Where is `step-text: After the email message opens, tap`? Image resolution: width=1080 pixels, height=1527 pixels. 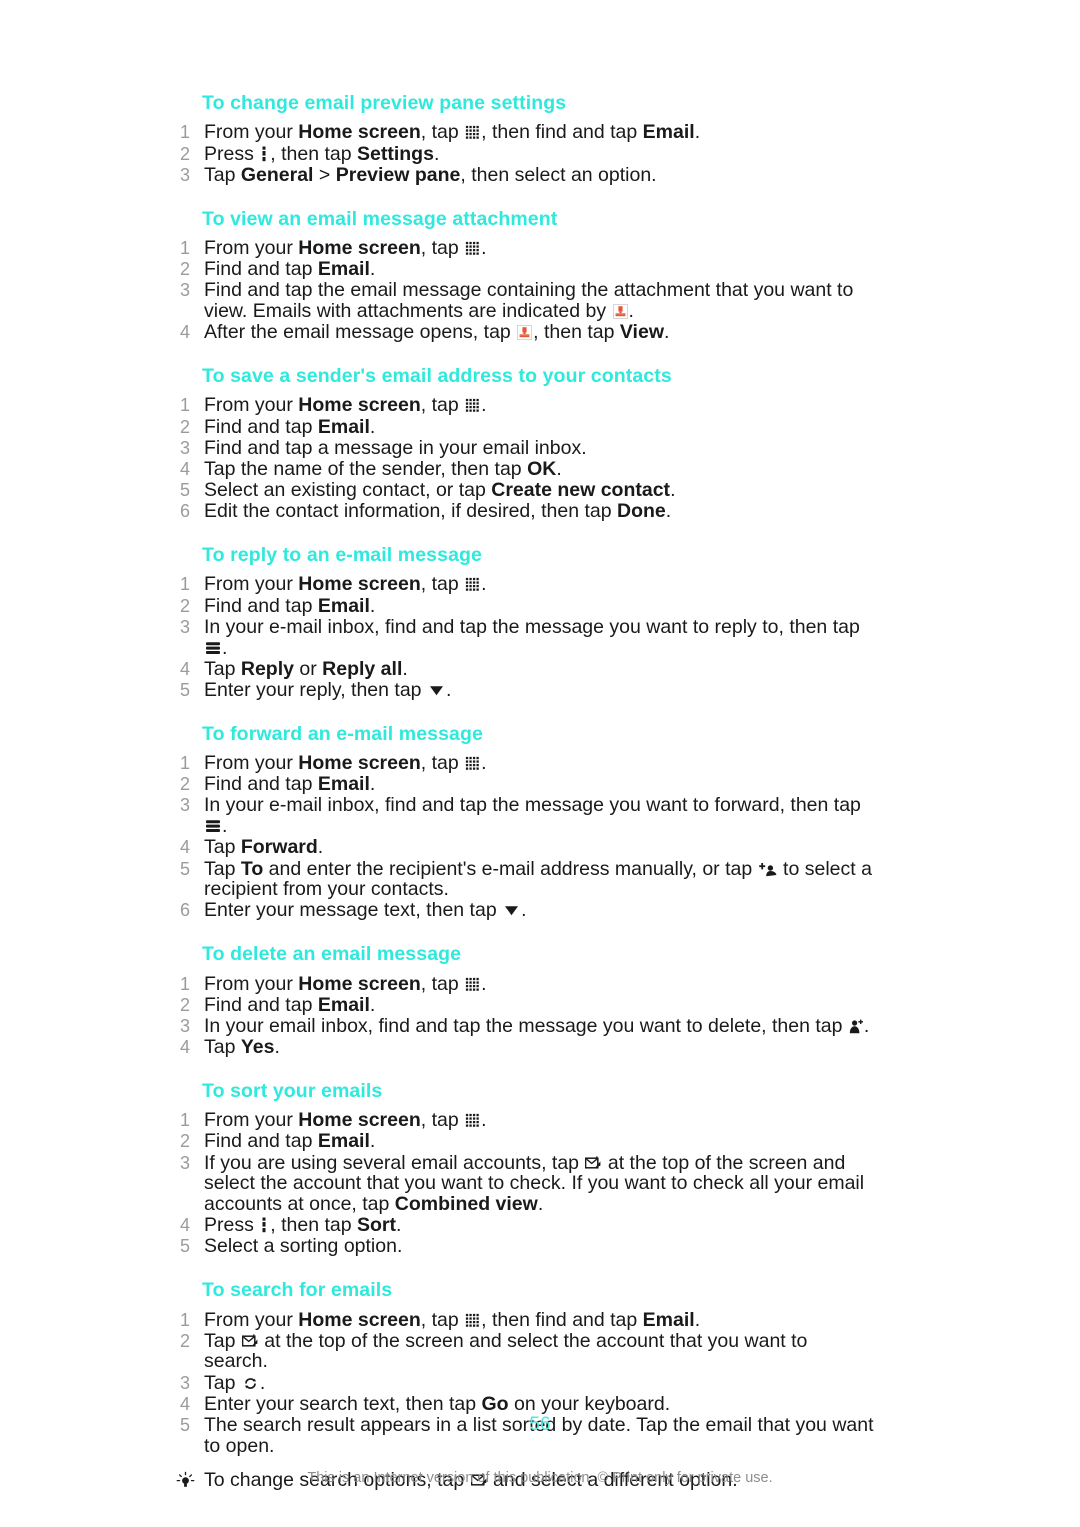
step-text: After the email message opens, tap is located at coordinates (360, 332).